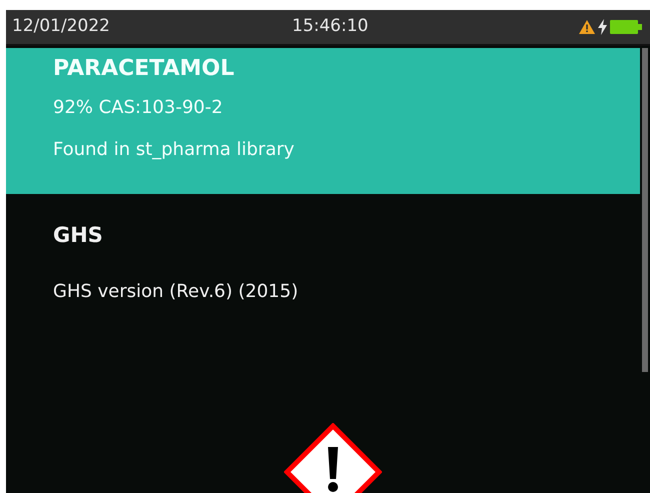 This screenshot has height=493, width=650. Describe the element at coordinates (78, 235) in the screenshot. I see `ghs-heading: GHS` at that location.